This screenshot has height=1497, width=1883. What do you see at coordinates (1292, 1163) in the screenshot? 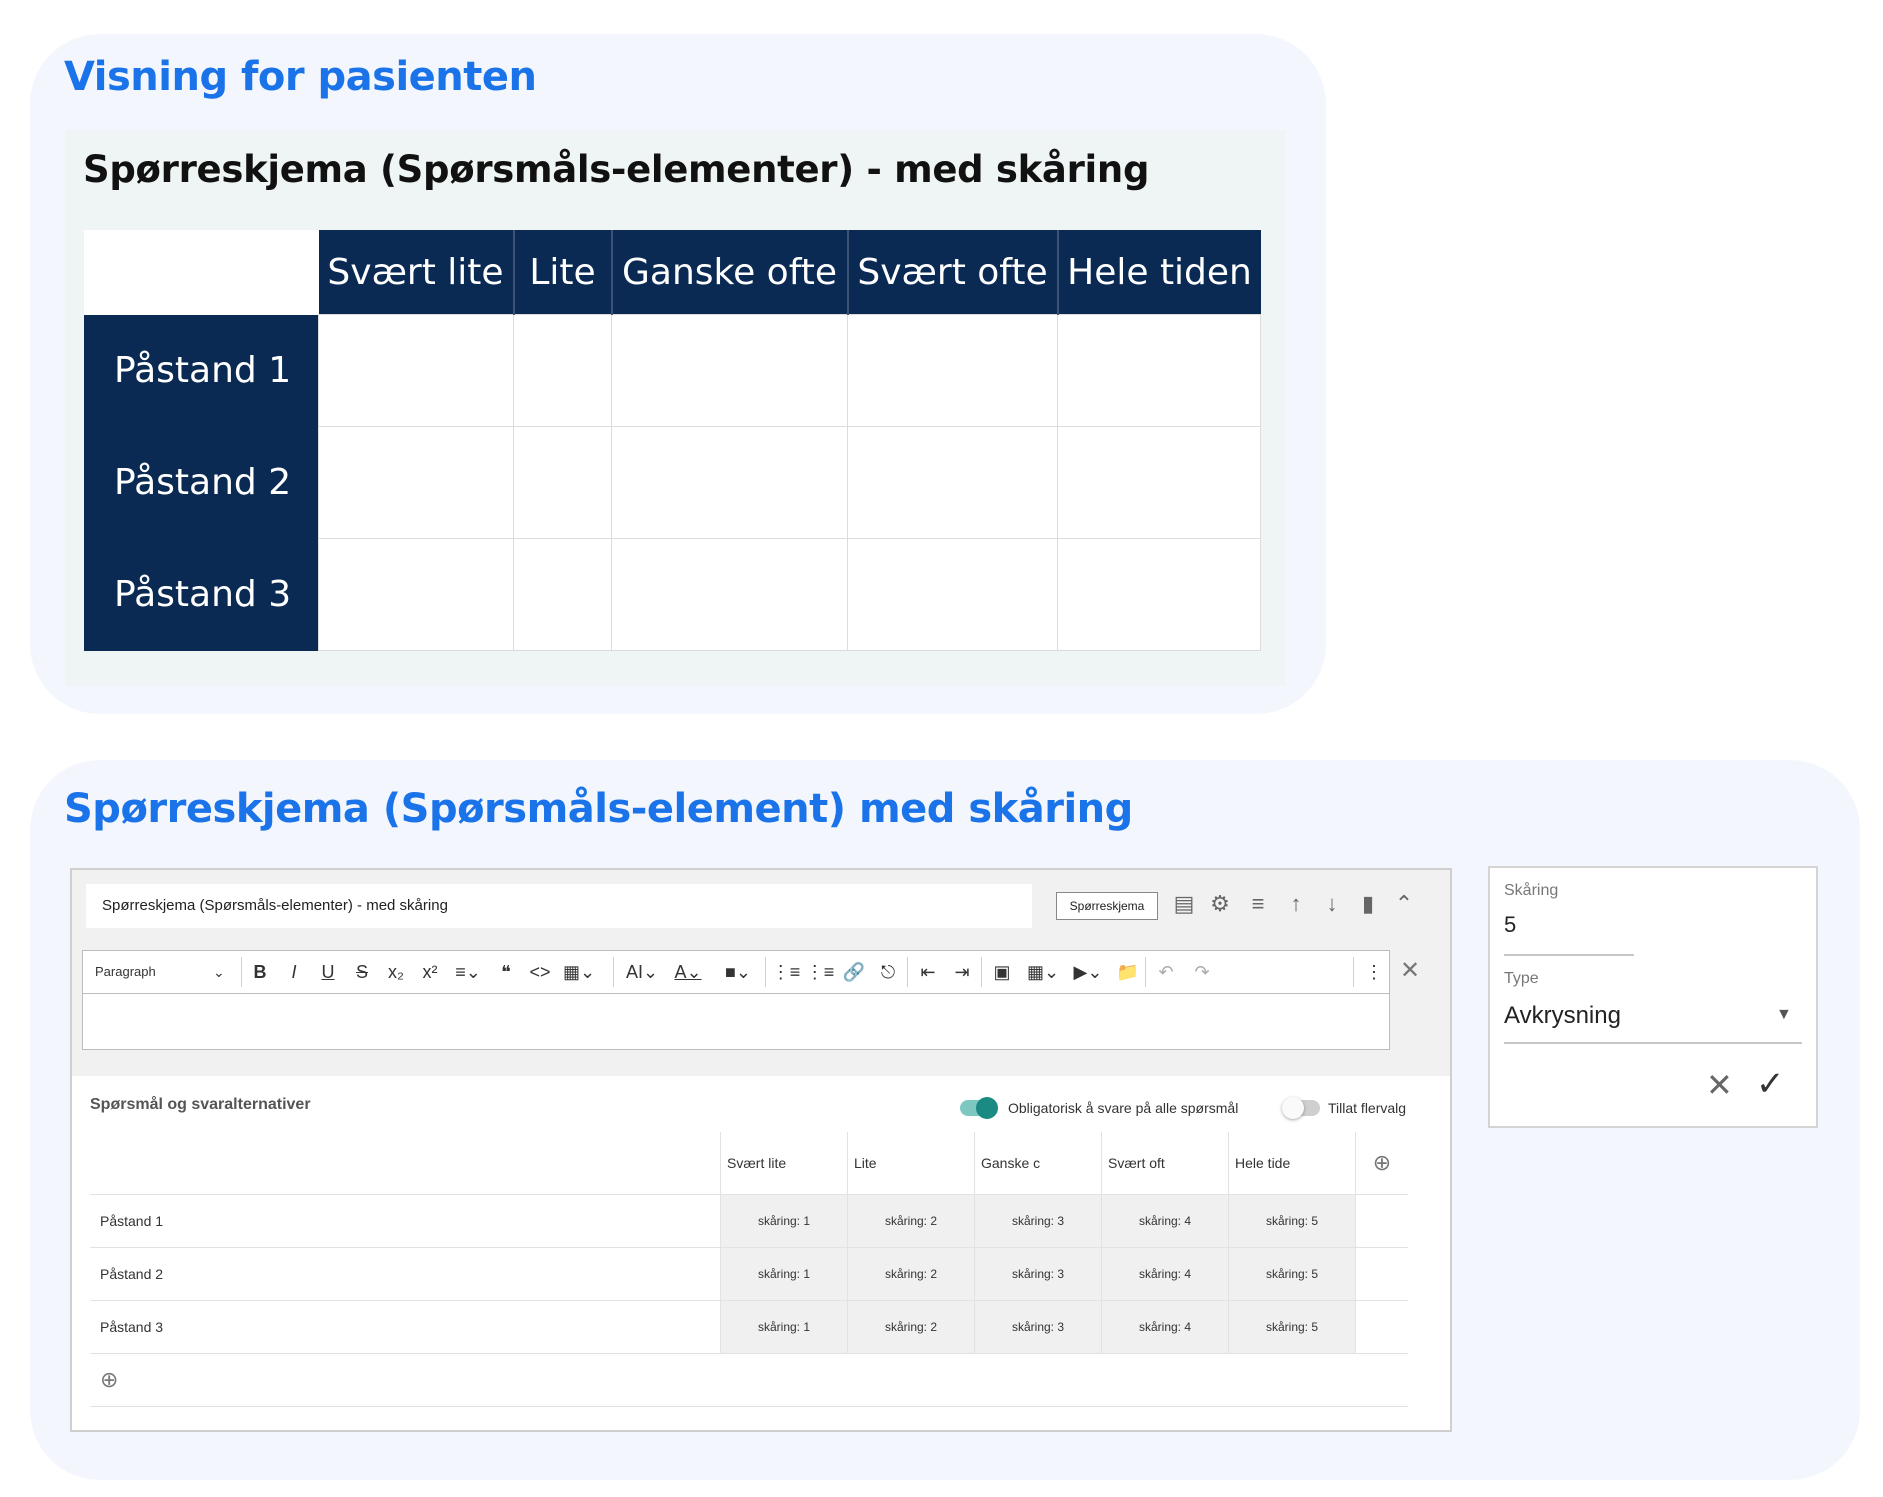
I see `answer-column-header: Hele tide` at bounding box center [1292, 1163].